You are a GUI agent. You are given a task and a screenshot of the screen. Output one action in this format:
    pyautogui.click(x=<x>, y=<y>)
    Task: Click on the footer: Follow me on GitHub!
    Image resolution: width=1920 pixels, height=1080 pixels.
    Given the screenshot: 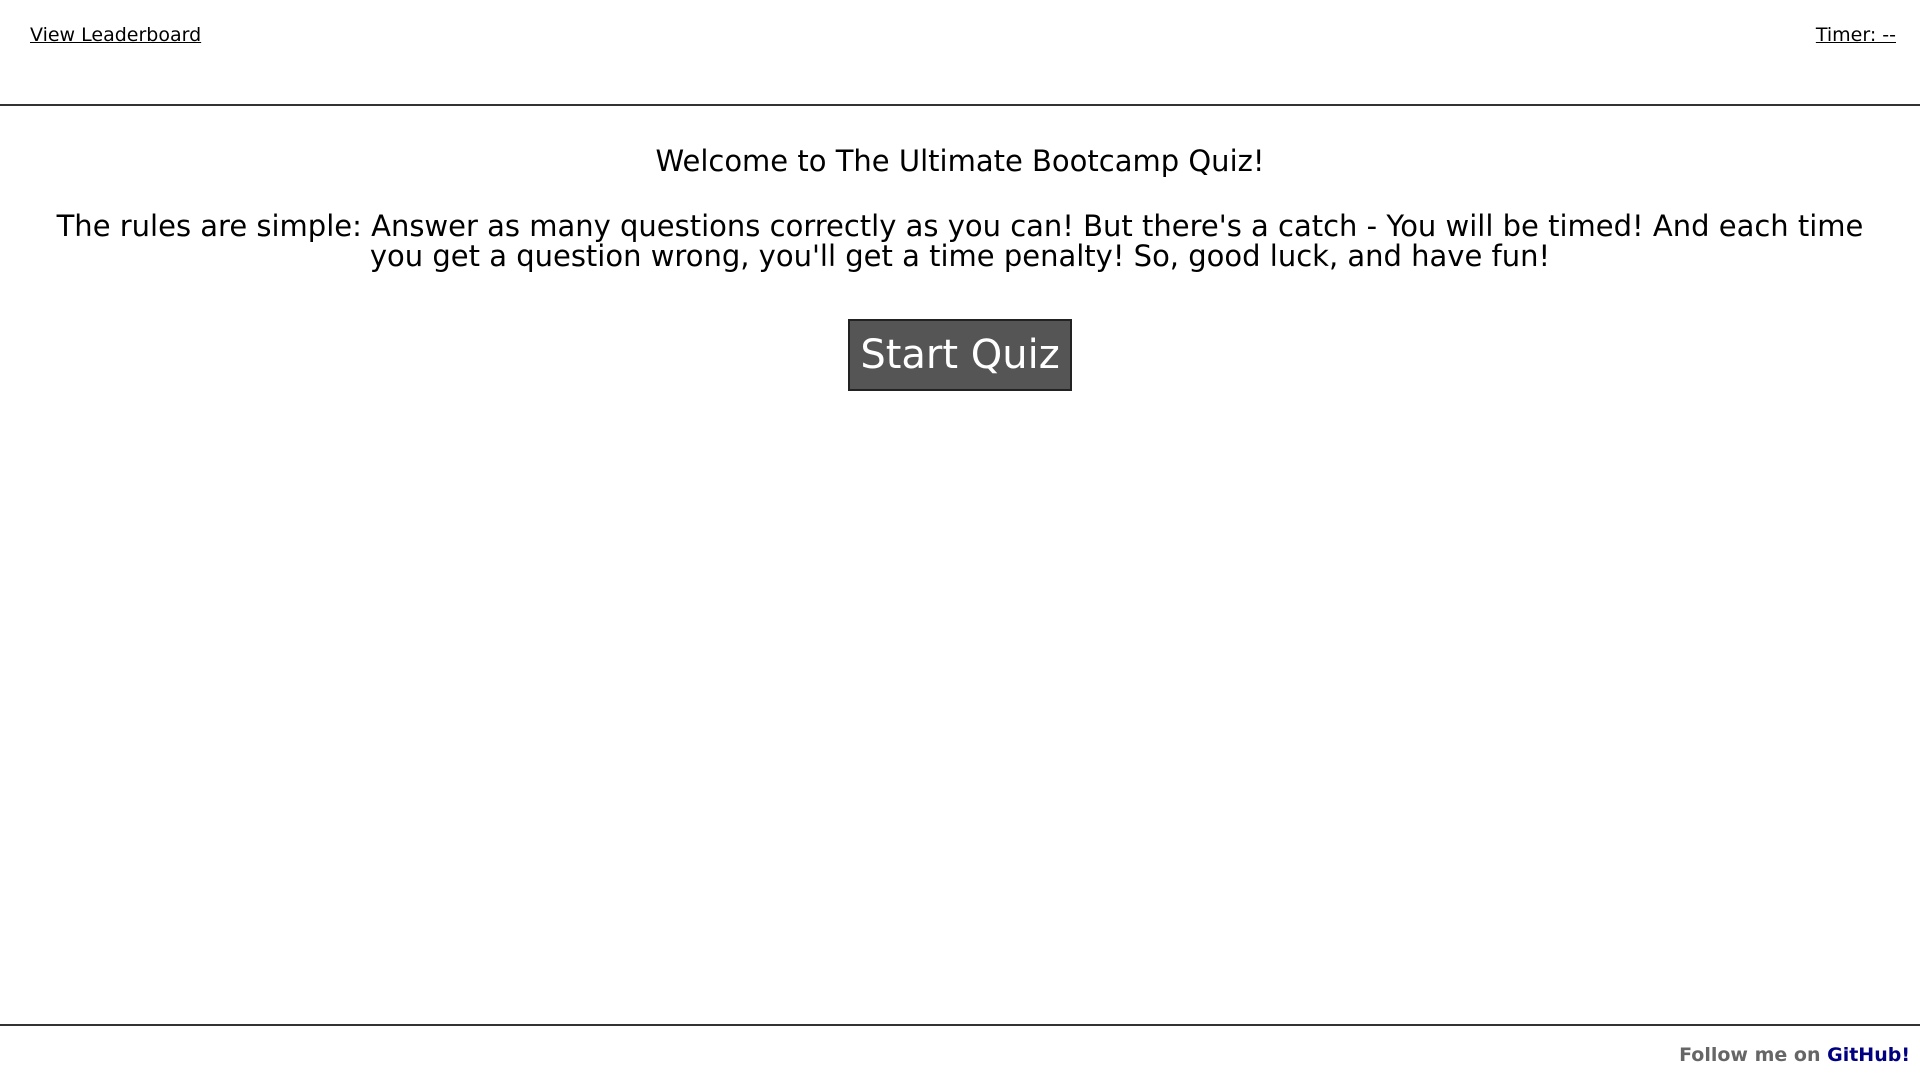 What is the action you would take?
    pyautogui.click(x=960, y=1052)
    